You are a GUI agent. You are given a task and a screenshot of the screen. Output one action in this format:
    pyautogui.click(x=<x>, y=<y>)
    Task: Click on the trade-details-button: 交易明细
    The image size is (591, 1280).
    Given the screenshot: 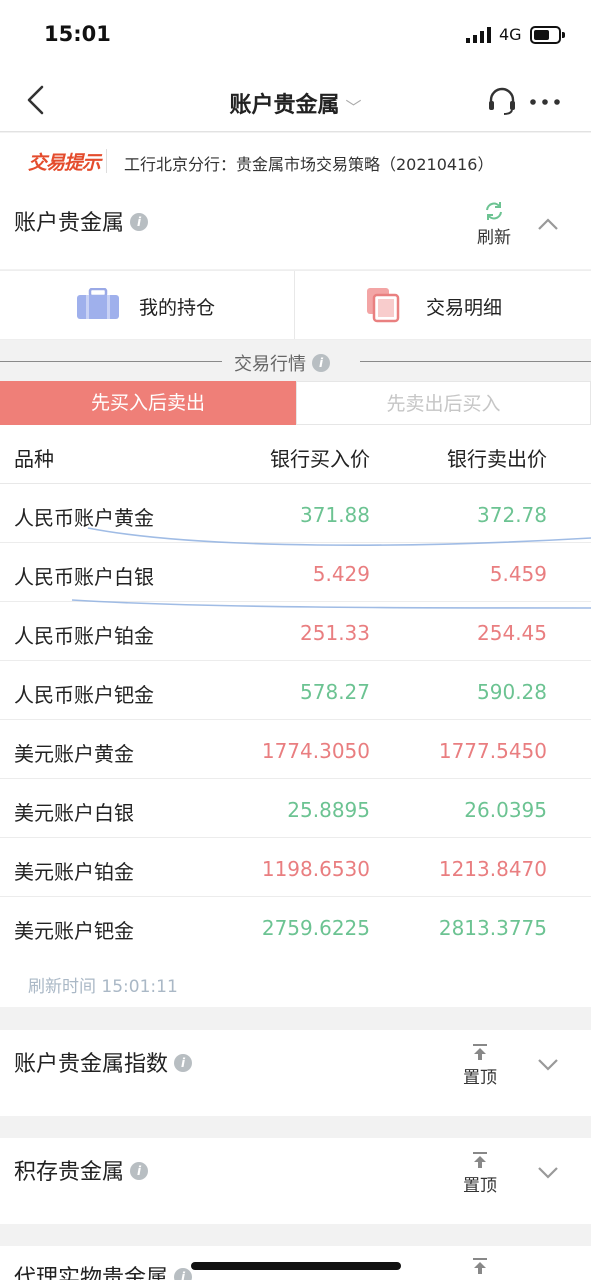 What is the action you would take?
    pyautogui.click(x=443, y=305)
    